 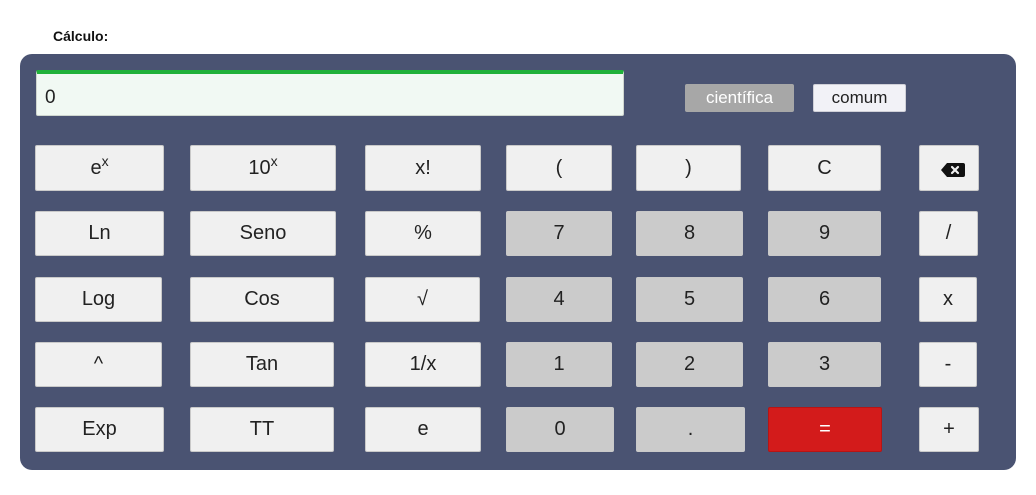 I want to click on mode-scientific-button: científica, so click(x=739, y=98).